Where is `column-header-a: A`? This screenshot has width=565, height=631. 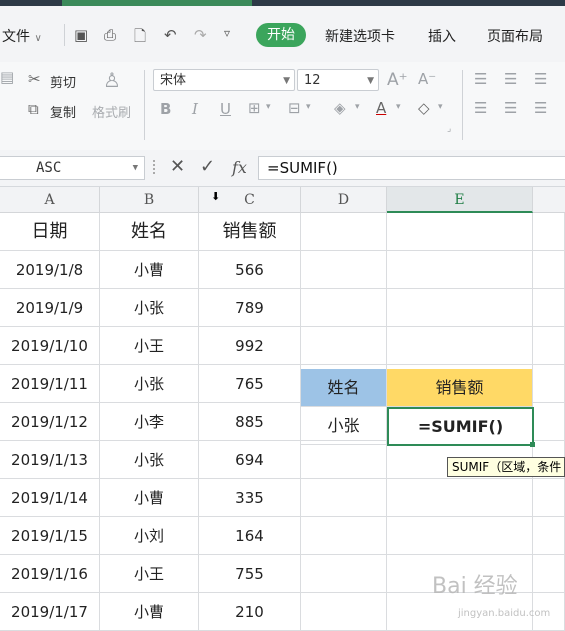 column-header-a: A is located at coordinates (50, 200).